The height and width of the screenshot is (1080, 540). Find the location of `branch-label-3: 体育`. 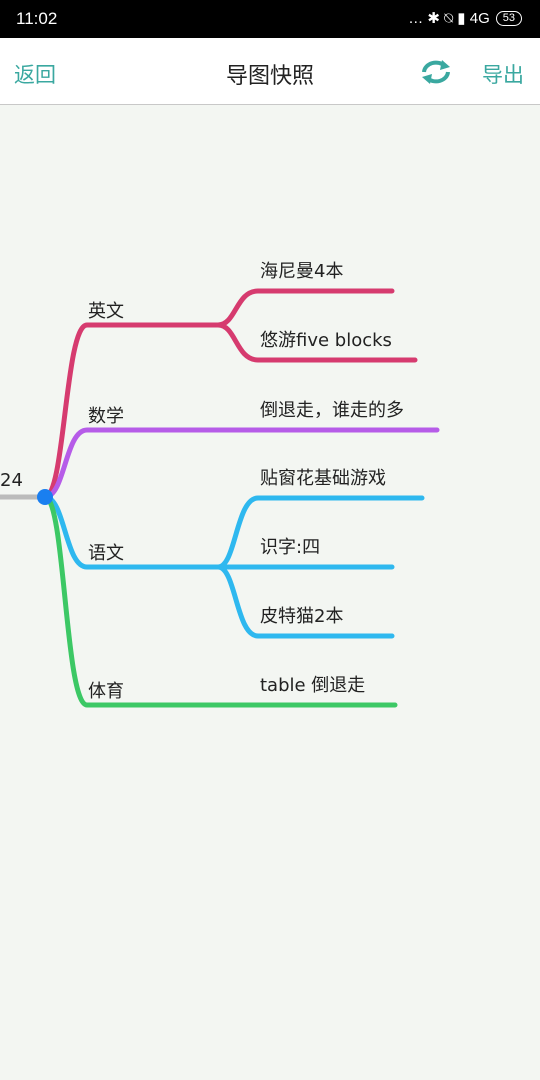

branch-label-3: 体育 is located at coordinates (106, 690).